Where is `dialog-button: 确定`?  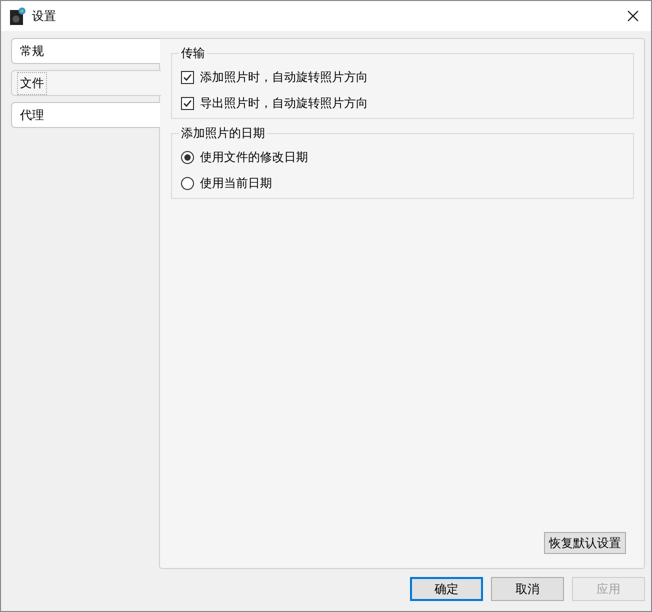 dialog-button: 确定 is located at coordinates (446, 589).